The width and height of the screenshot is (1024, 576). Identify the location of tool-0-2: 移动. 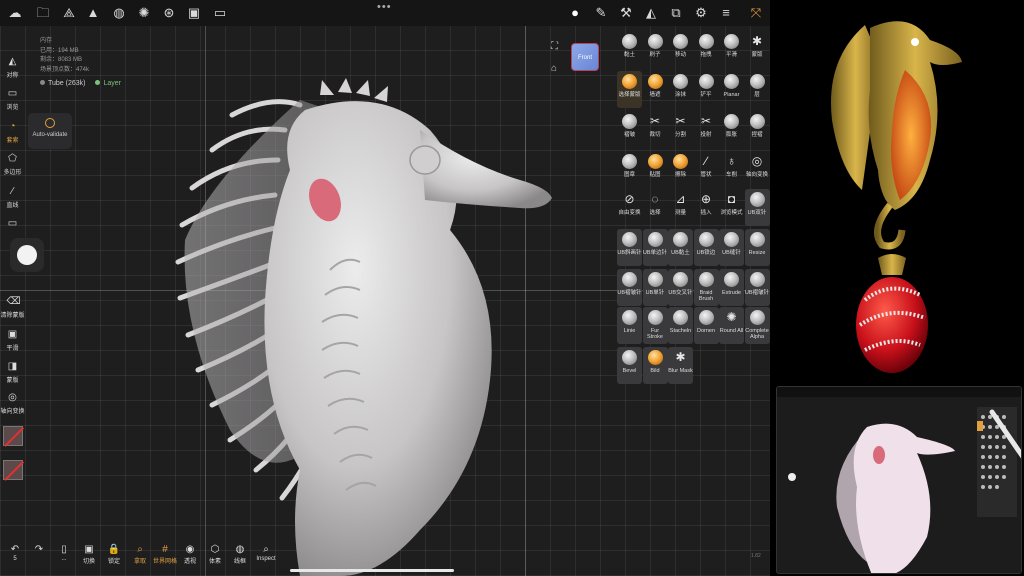
(680, 49).